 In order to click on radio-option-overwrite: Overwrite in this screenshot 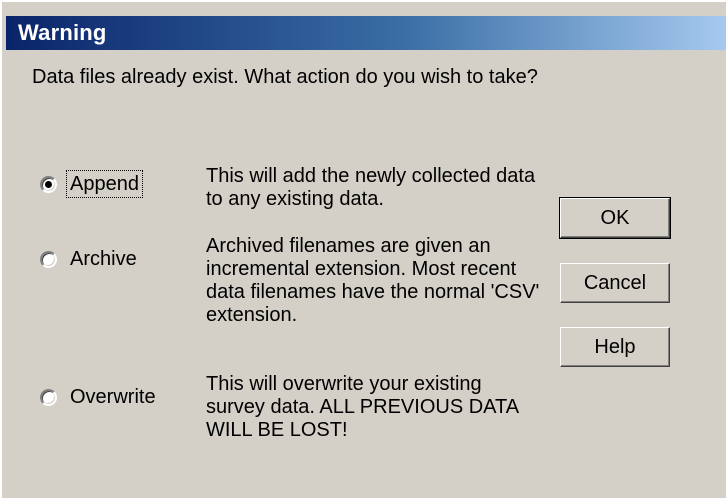, I will do `click(99, 397)`.